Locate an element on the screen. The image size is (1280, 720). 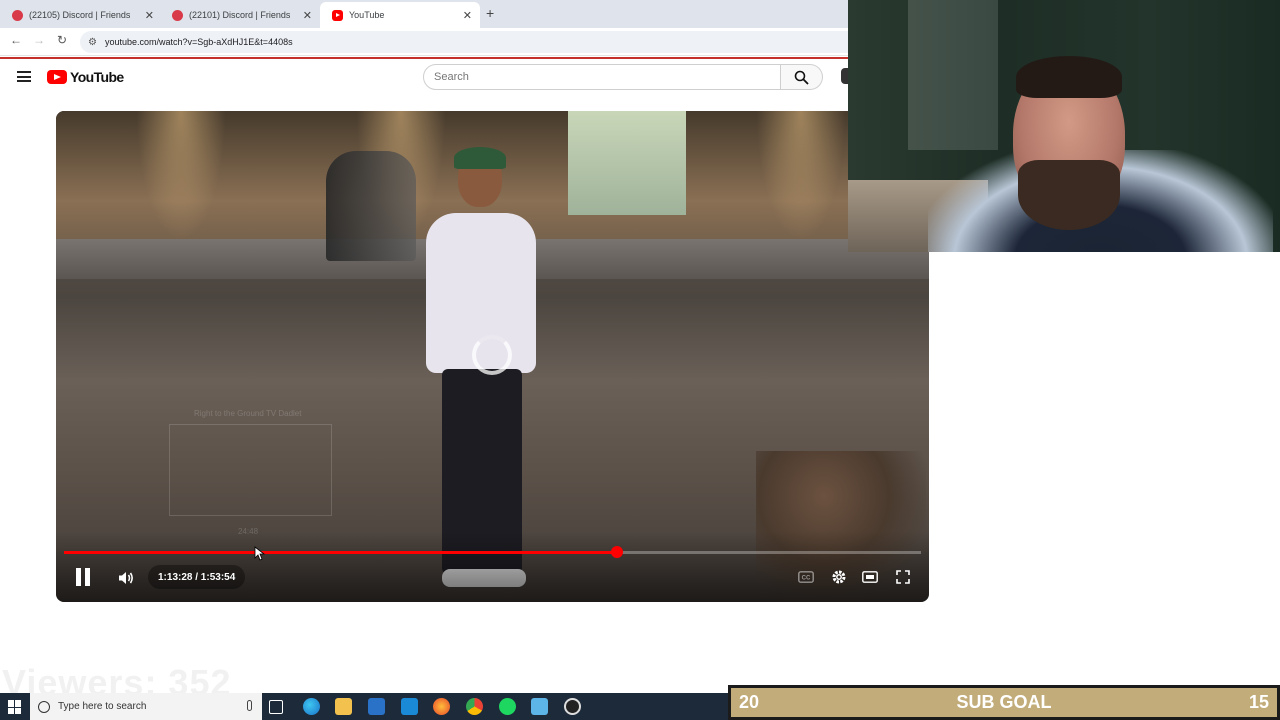
youtube-logo-text: YouTube is located at coordinates (97, 77).